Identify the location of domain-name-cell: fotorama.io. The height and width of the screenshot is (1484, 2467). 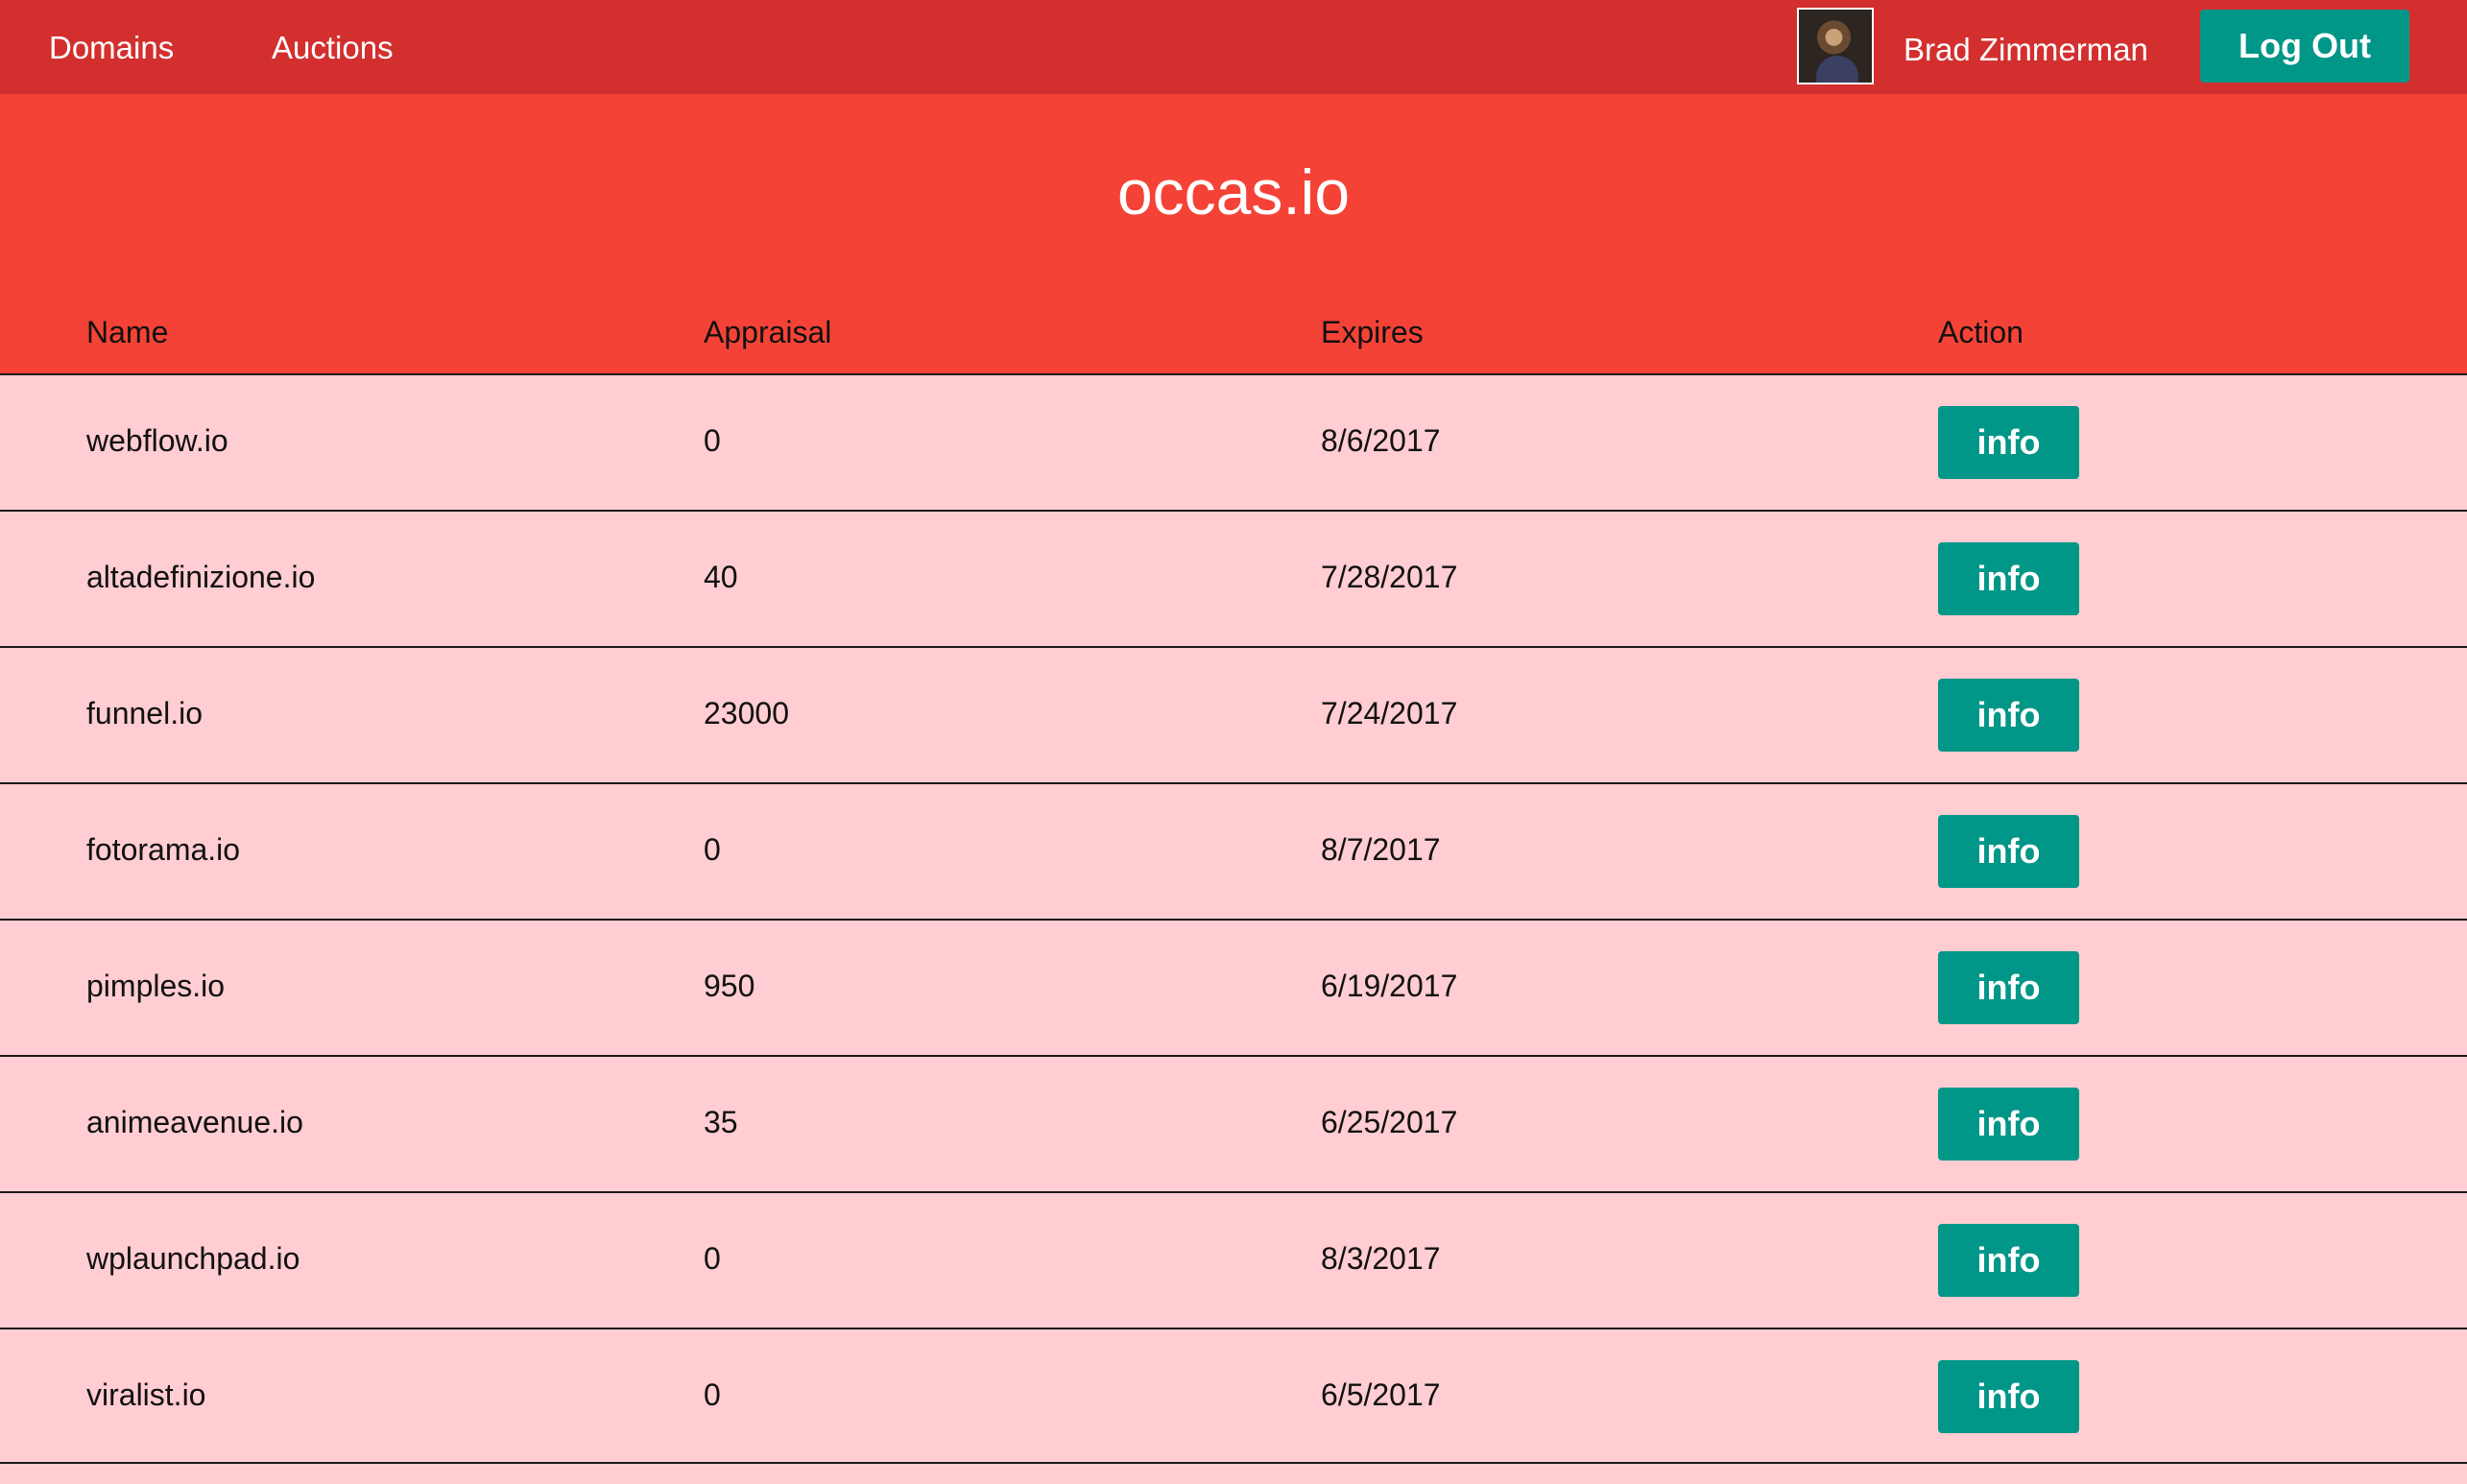
(163, 850).